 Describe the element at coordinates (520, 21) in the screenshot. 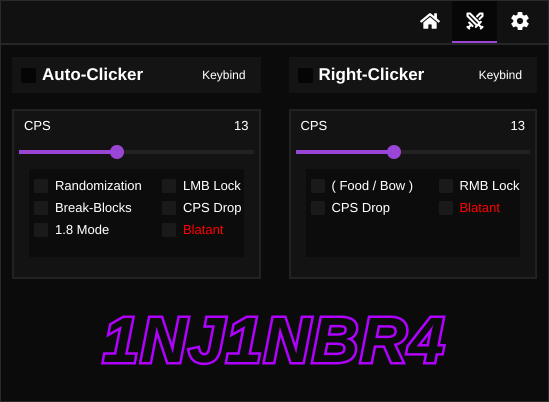

I see `settings-icon` at that location.